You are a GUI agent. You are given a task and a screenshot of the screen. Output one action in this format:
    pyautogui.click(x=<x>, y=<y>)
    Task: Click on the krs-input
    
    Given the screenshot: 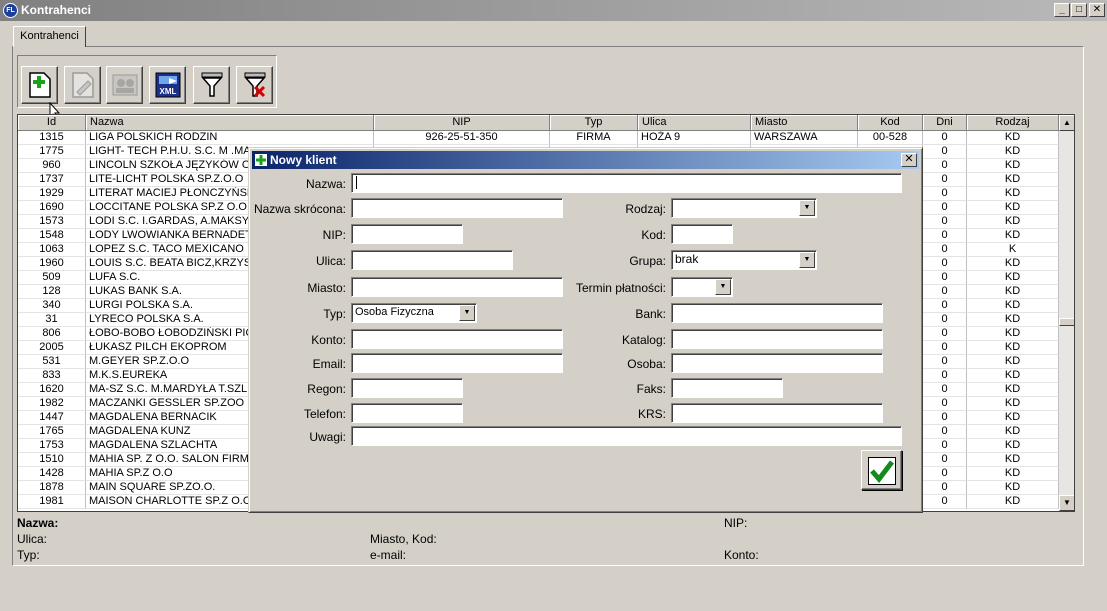 What is the action you would take?
    pyautogui.click(x=777, y=413)
    